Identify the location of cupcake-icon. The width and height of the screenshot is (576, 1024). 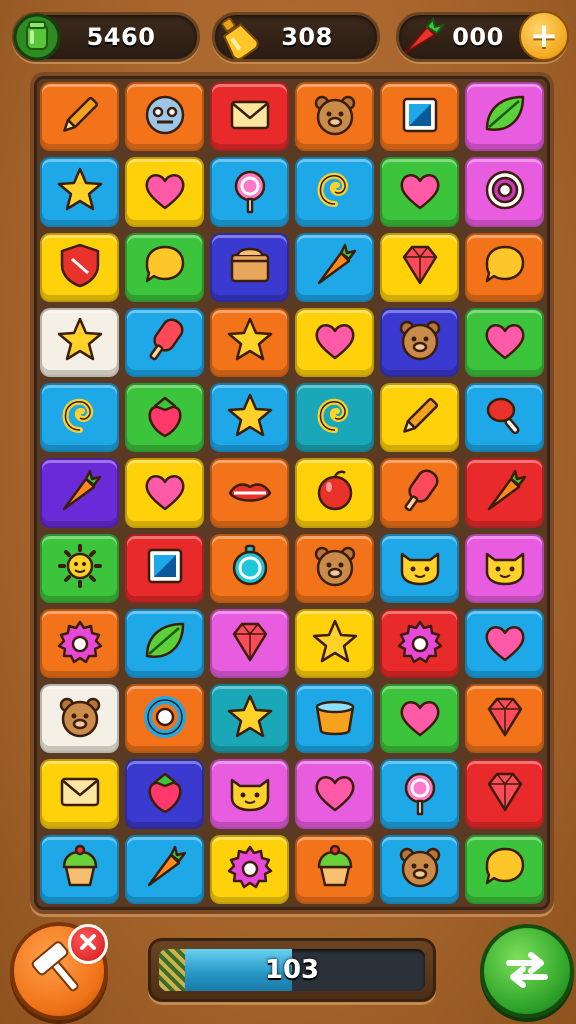
(335, 869).